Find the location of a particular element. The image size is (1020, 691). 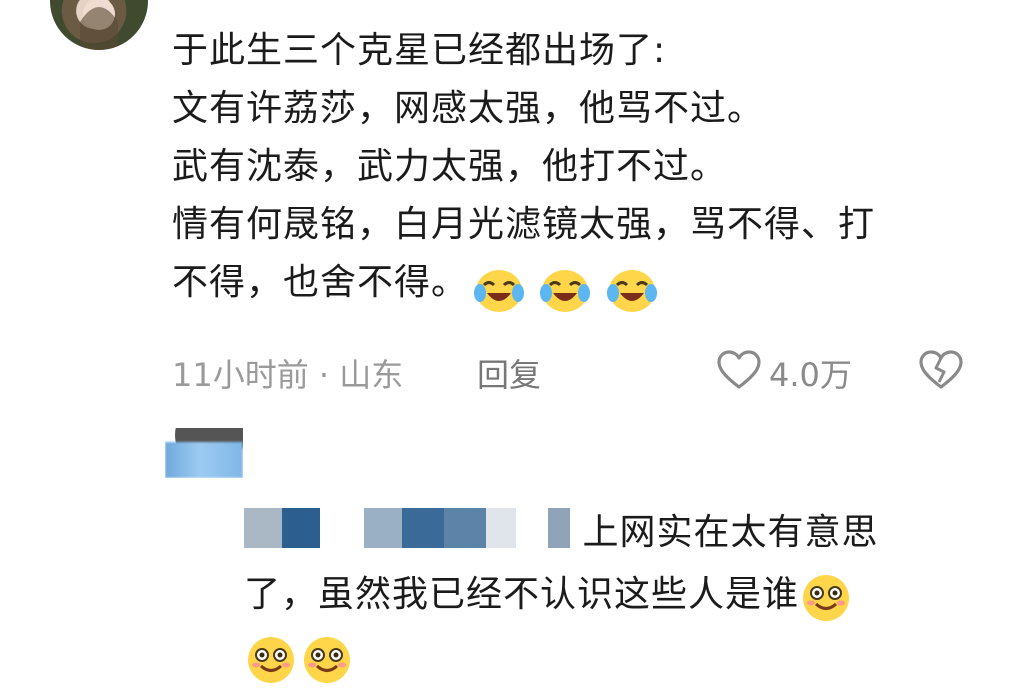

time-location: 11小时前 · 山东 is located at coordinates (288, 375).